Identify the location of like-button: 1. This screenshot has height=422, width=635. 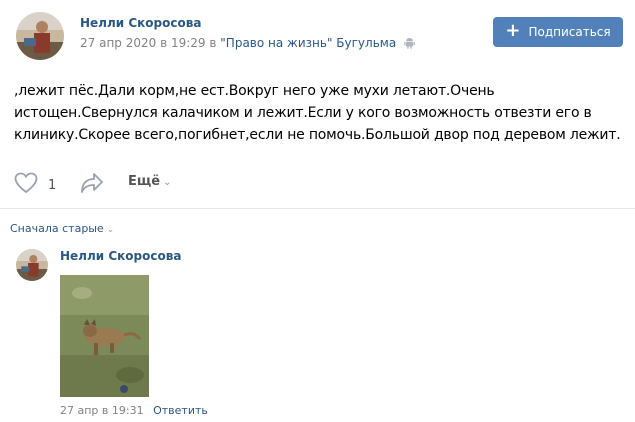
(35, 185).